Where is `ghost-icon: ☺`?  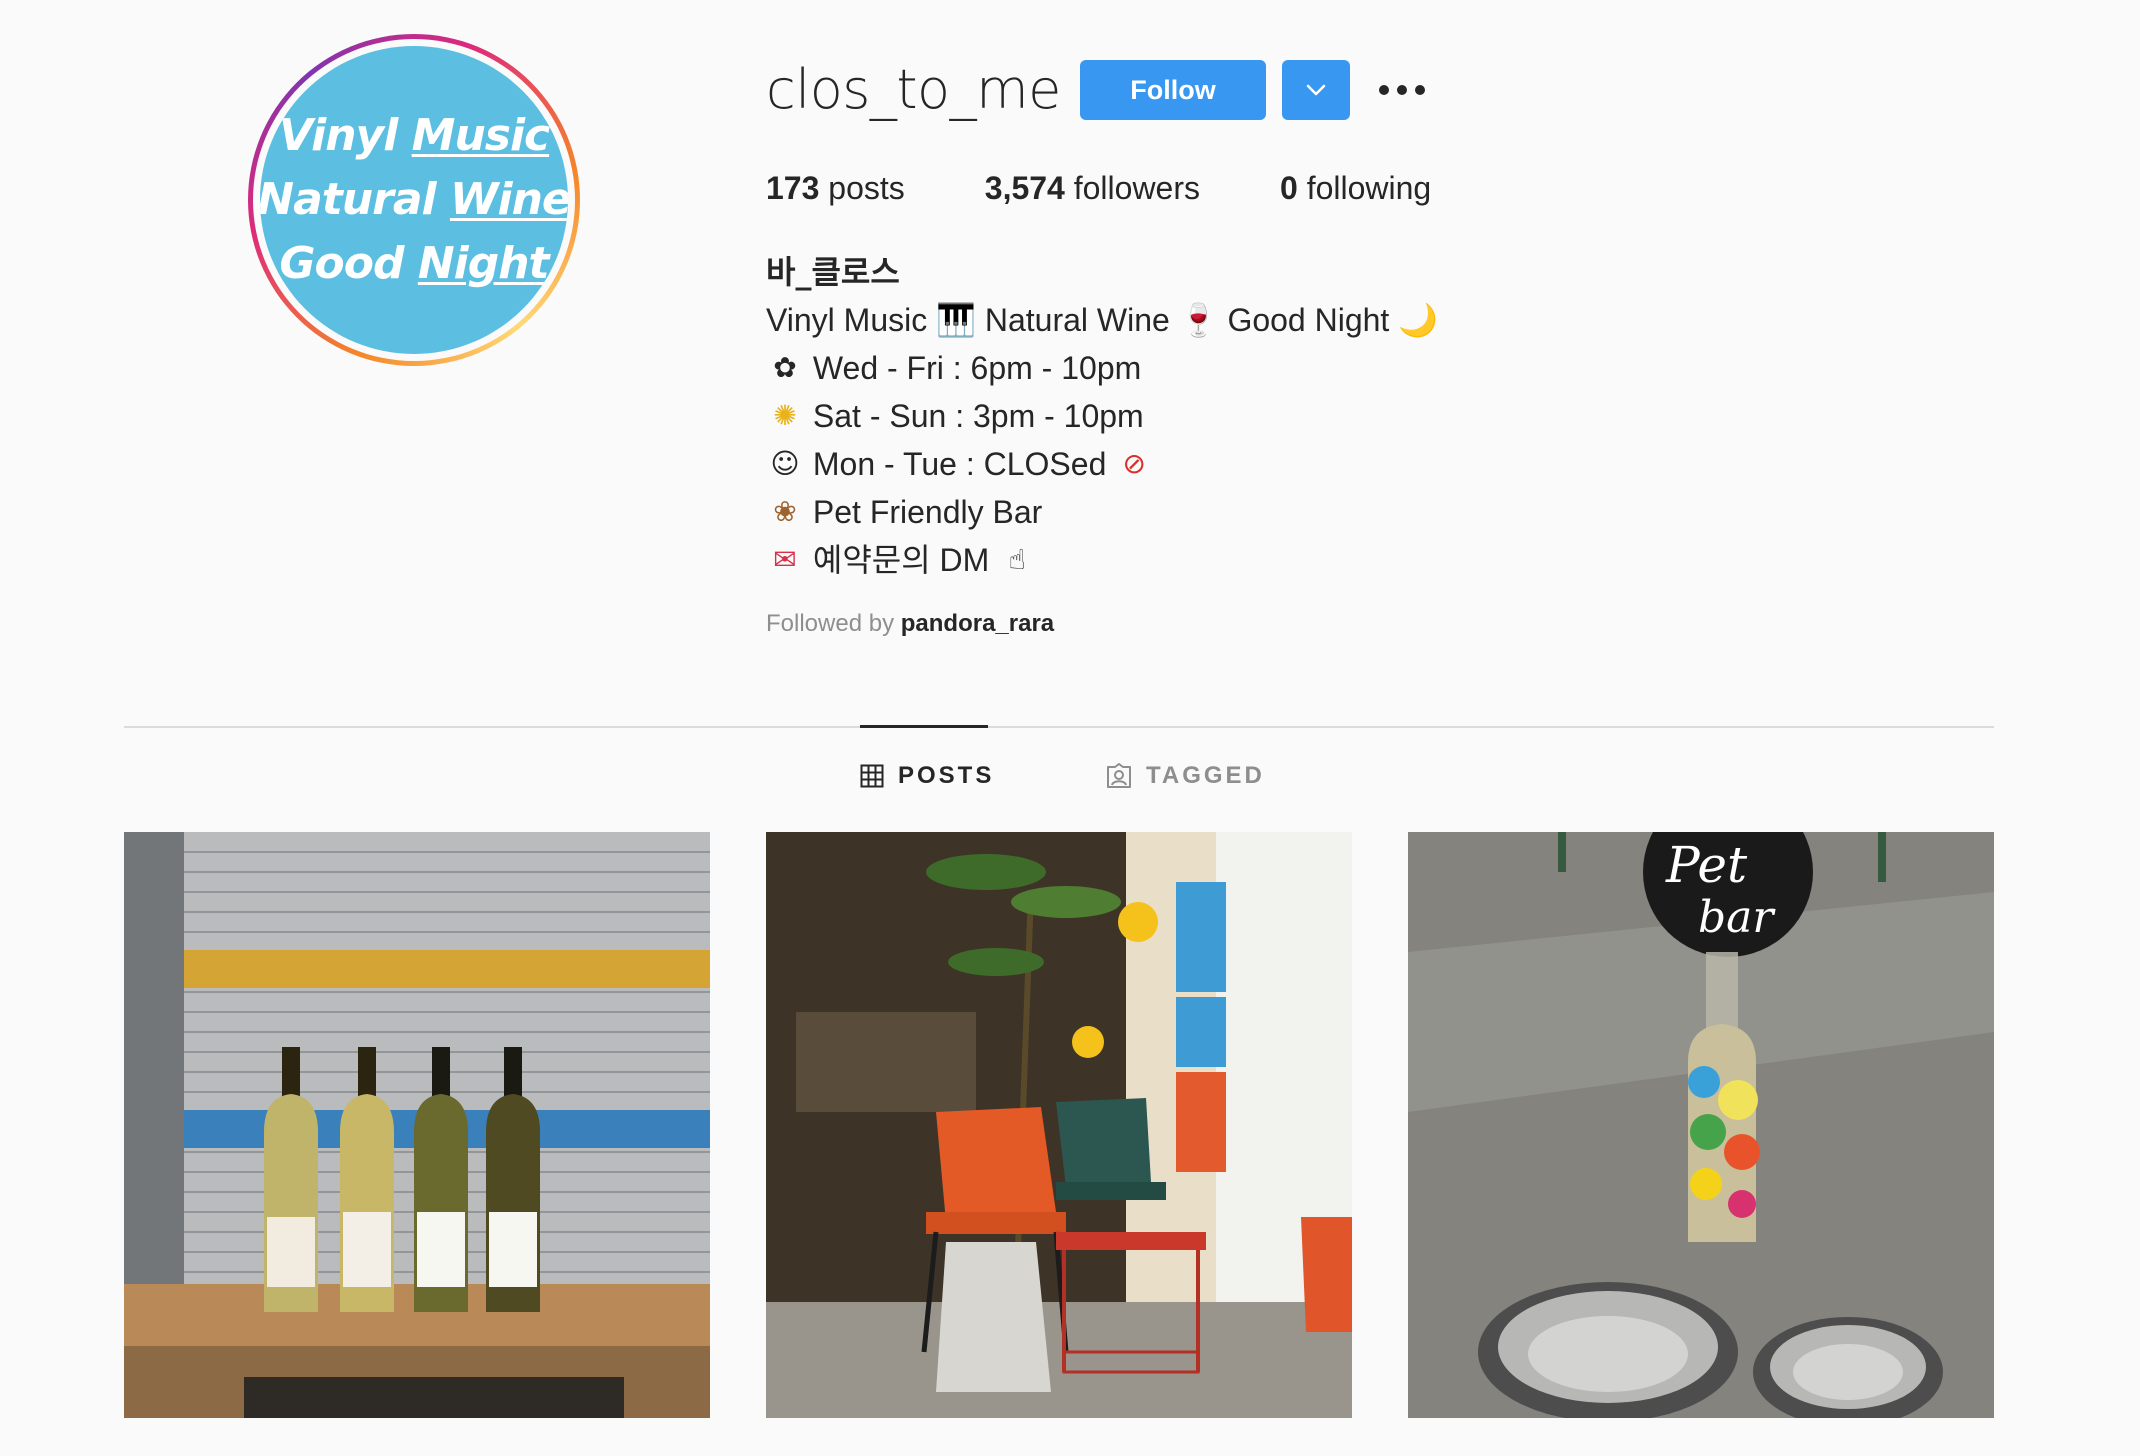 ghost-icon: ☺ is located at coordinates (785, 463).